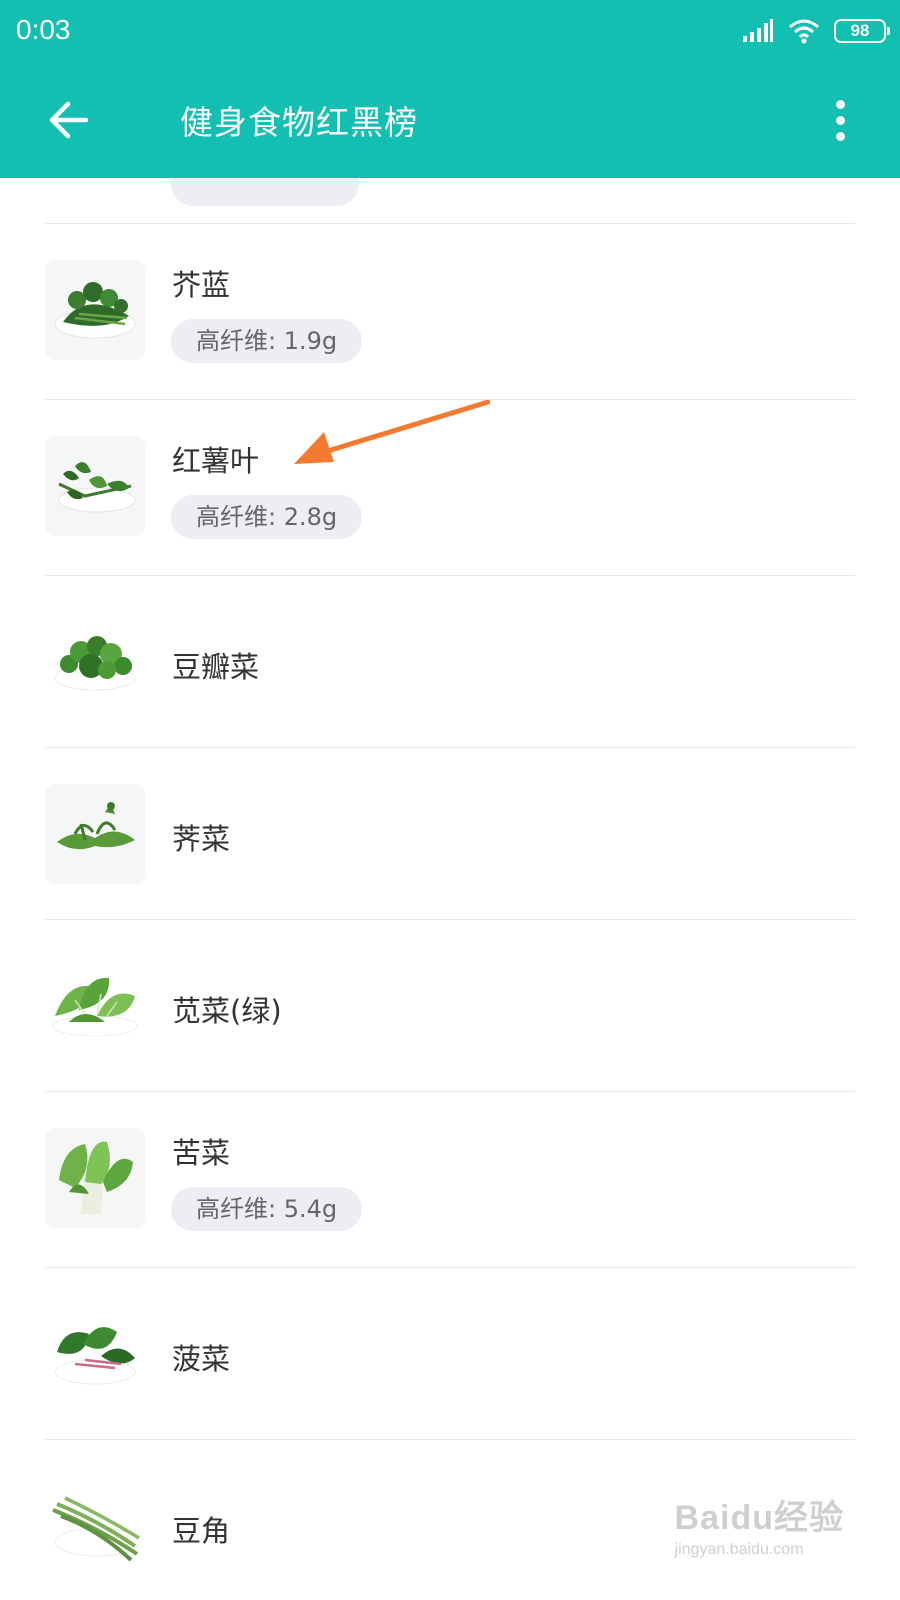 The image size is (900, 1600). What do you see at coordinates (201, 1359) in the screenshot?
I see `food-name: 菠菜` at bounding box center [201, 1359].